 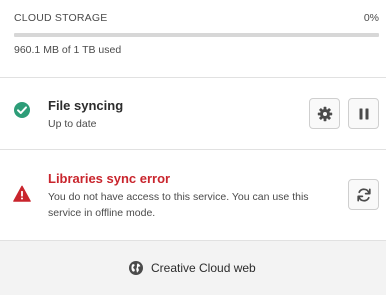 I want to click on sync-settings-button, so click(x=324, y=113).